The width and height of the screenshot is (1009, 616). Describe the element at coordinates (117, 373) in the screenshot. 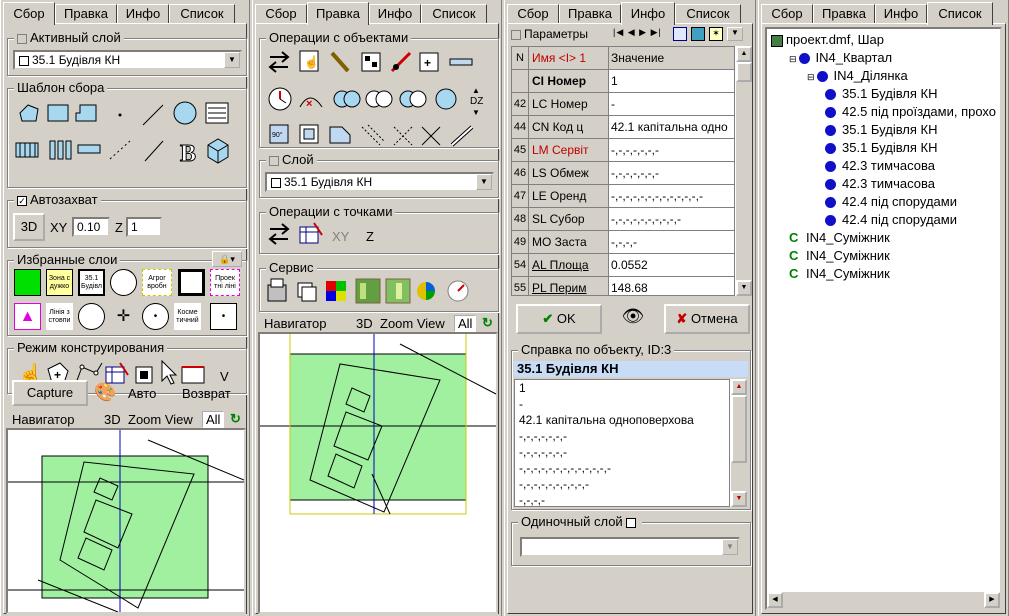

I see `table-edit-icon` at that location.